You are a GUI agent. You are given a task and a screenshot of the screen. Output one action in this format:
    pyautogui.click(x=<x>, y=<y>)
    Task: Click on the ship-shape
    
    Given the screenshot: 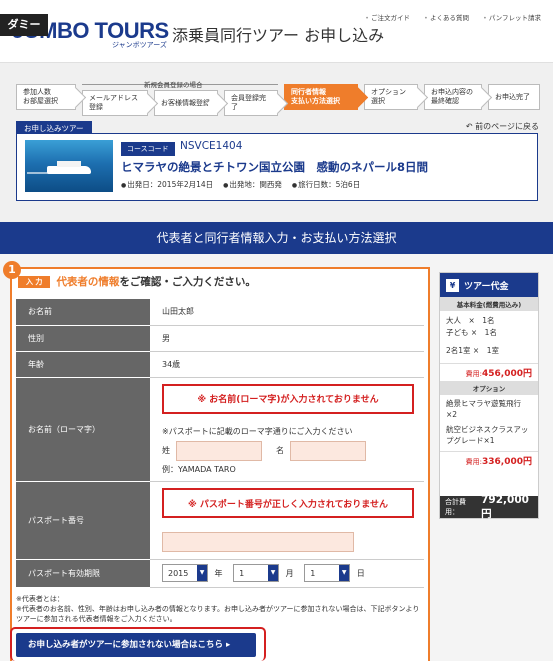 What is the action you would take?
    pyautogui.click(x=69, y=167)
    